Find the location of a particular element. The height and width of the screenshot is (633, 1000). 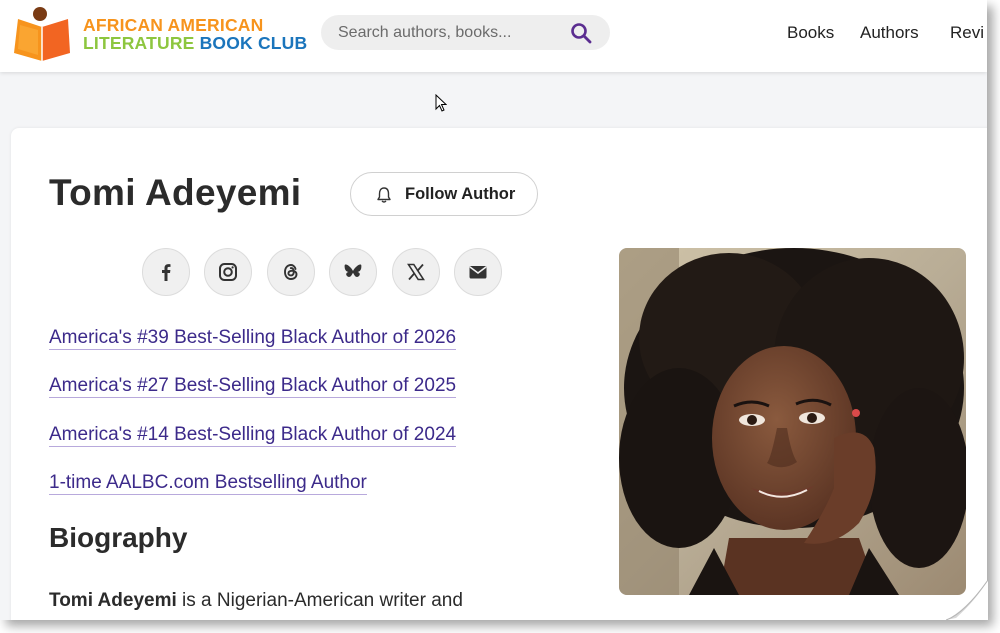

x-button is located at coordinates (416, 272).